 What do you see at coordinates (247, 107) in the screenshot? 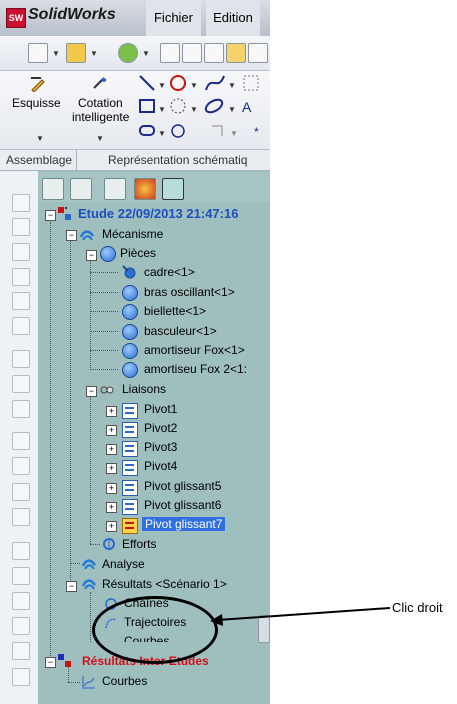
I see `svg-text: A` at bounding box center [247, 107].